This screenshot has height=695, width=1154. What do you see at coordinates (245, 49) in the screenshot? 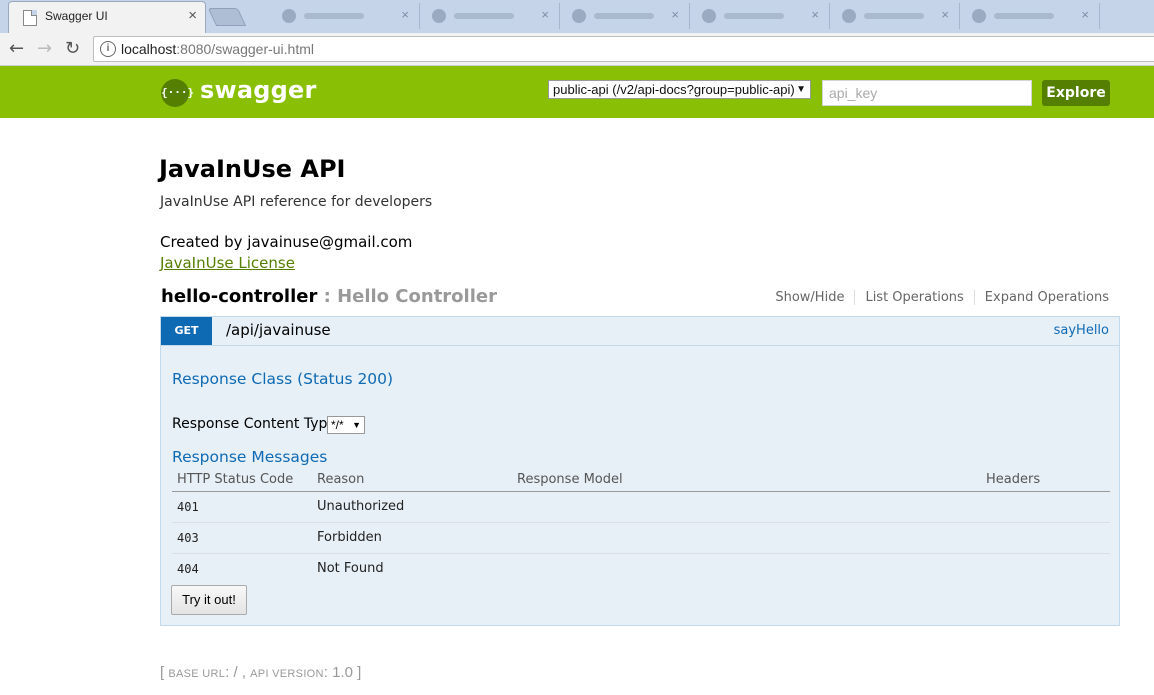
I see `url-path: :8080/swagger-ui.html` at bounding box center [245, 49].